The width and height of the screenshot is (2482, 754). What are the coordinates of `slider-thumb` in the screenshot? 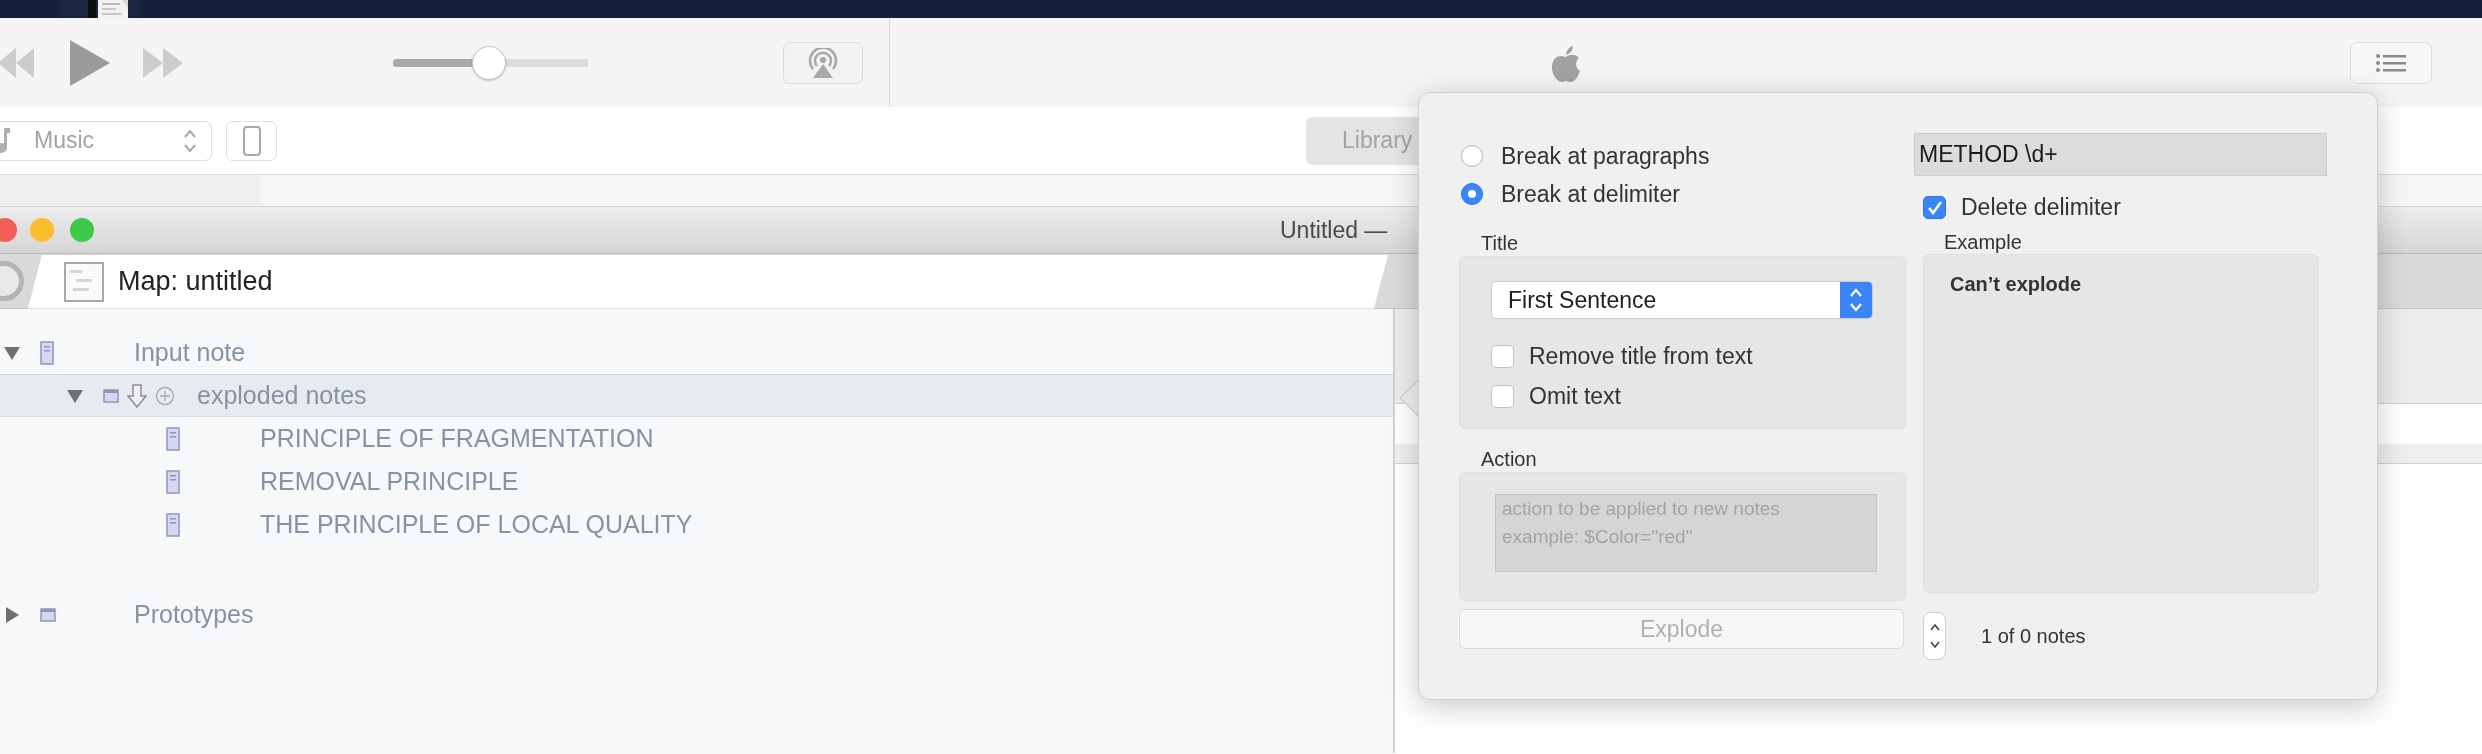 It's located at (488, 62).